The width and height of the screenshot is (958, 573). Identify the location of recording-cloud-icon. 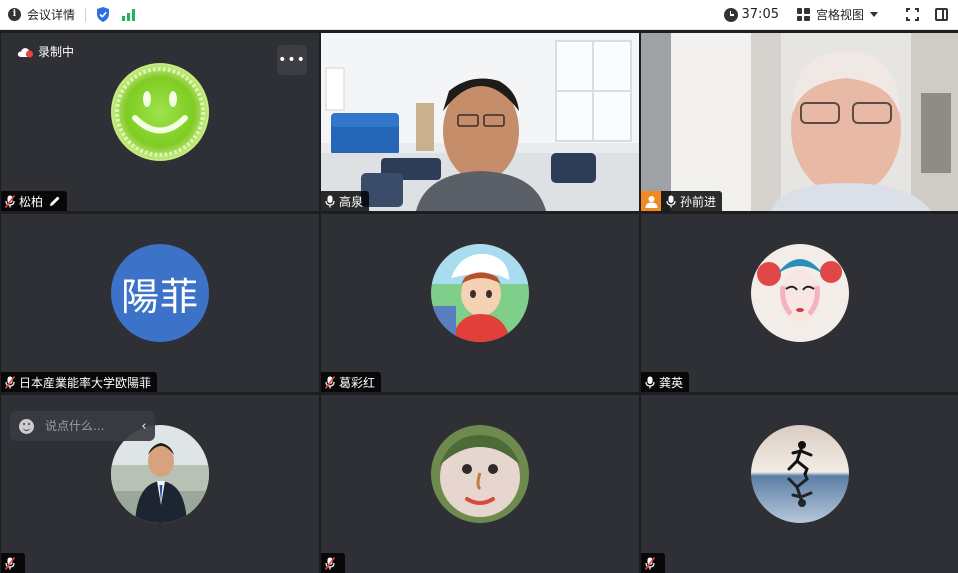
(25, 52).